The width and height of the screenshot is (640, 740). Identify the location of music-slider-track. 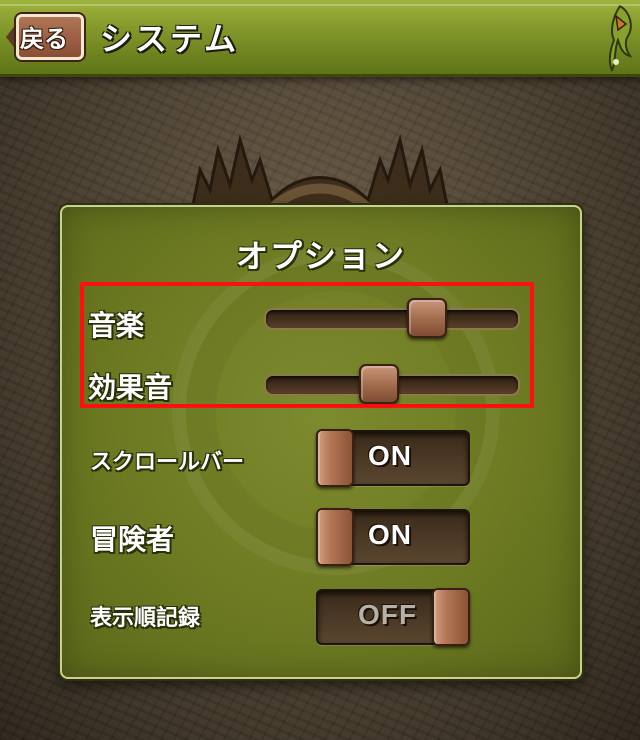
(392, 319).